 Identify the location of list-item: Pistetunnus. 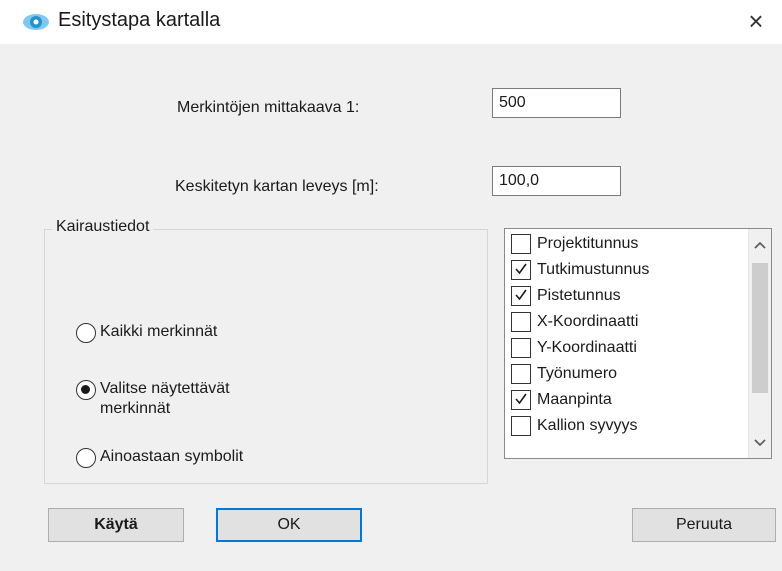
(566, 296).